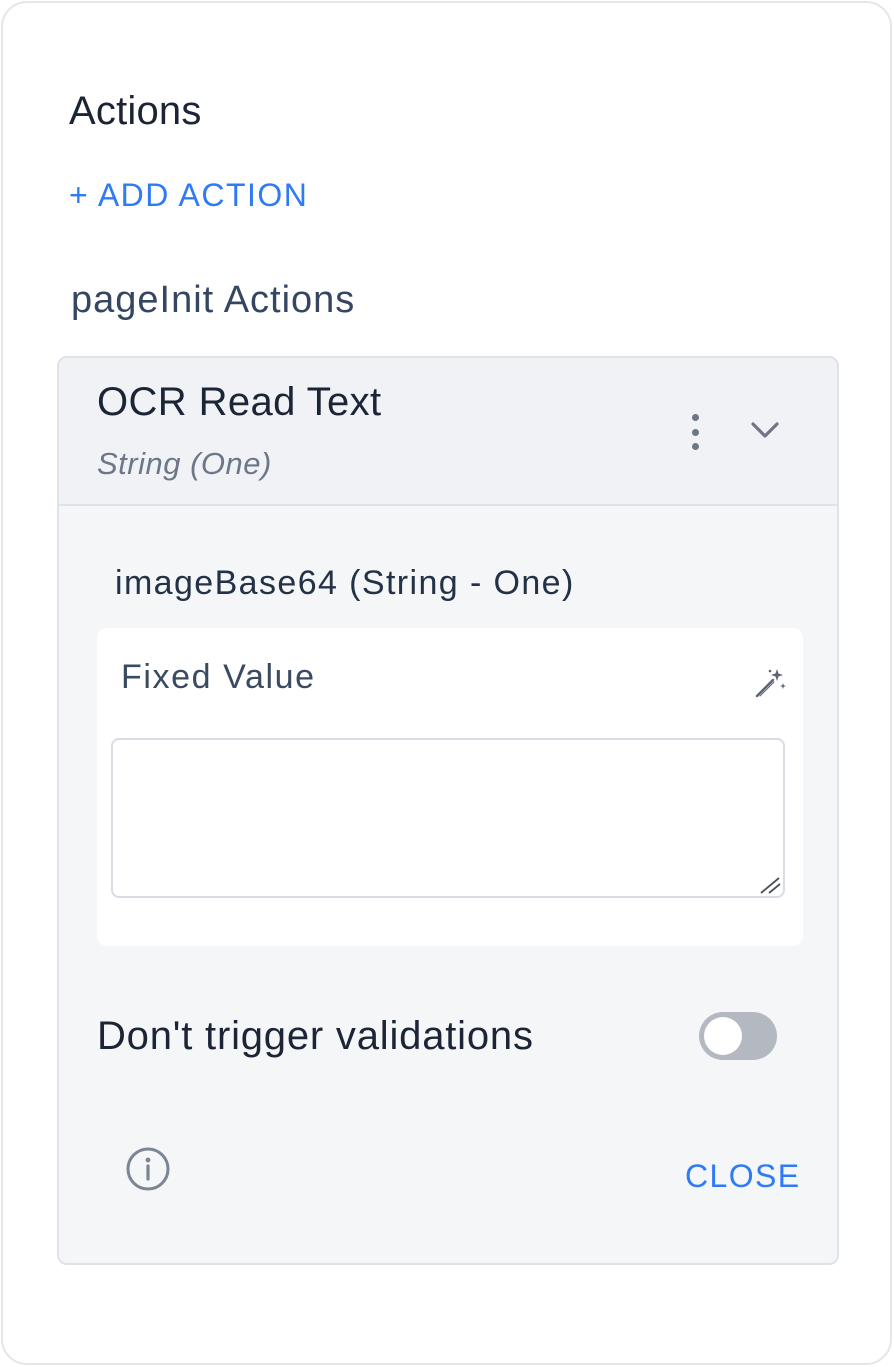  Describe the element at coordinates (448, 432) in the screenshot. I see `action-card-header: OCR Read Text String (One)` at that location.